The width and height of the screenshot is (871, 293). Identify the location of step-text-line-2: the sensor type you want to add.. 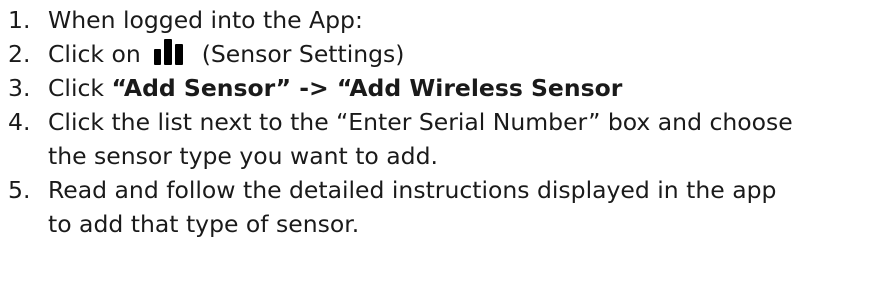
(243, 156).